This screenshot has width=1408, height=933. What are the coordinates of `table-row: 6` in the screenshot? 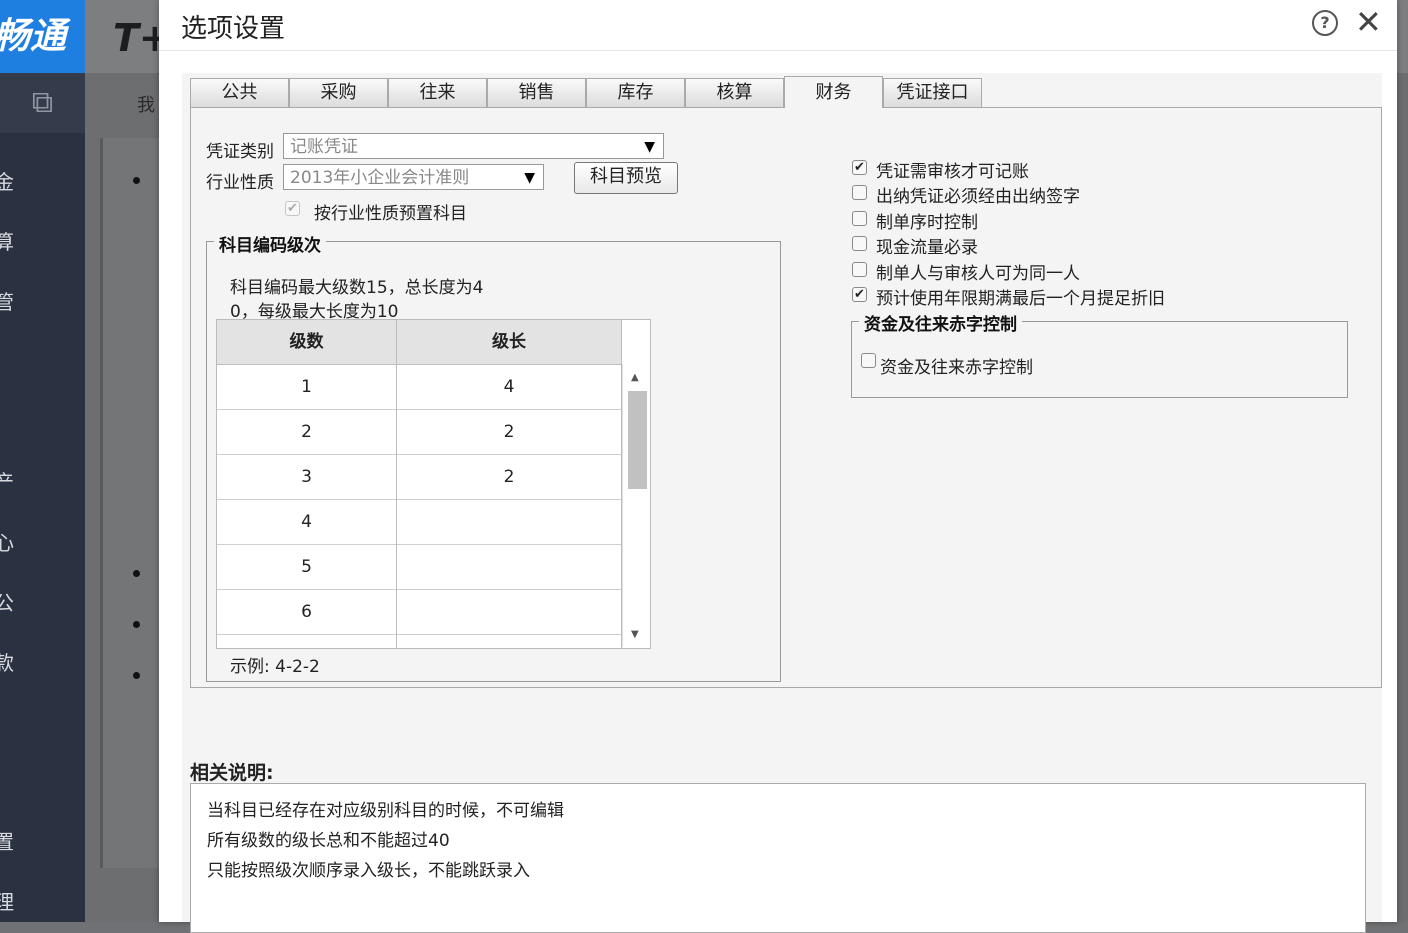 It's located at (419, 612).